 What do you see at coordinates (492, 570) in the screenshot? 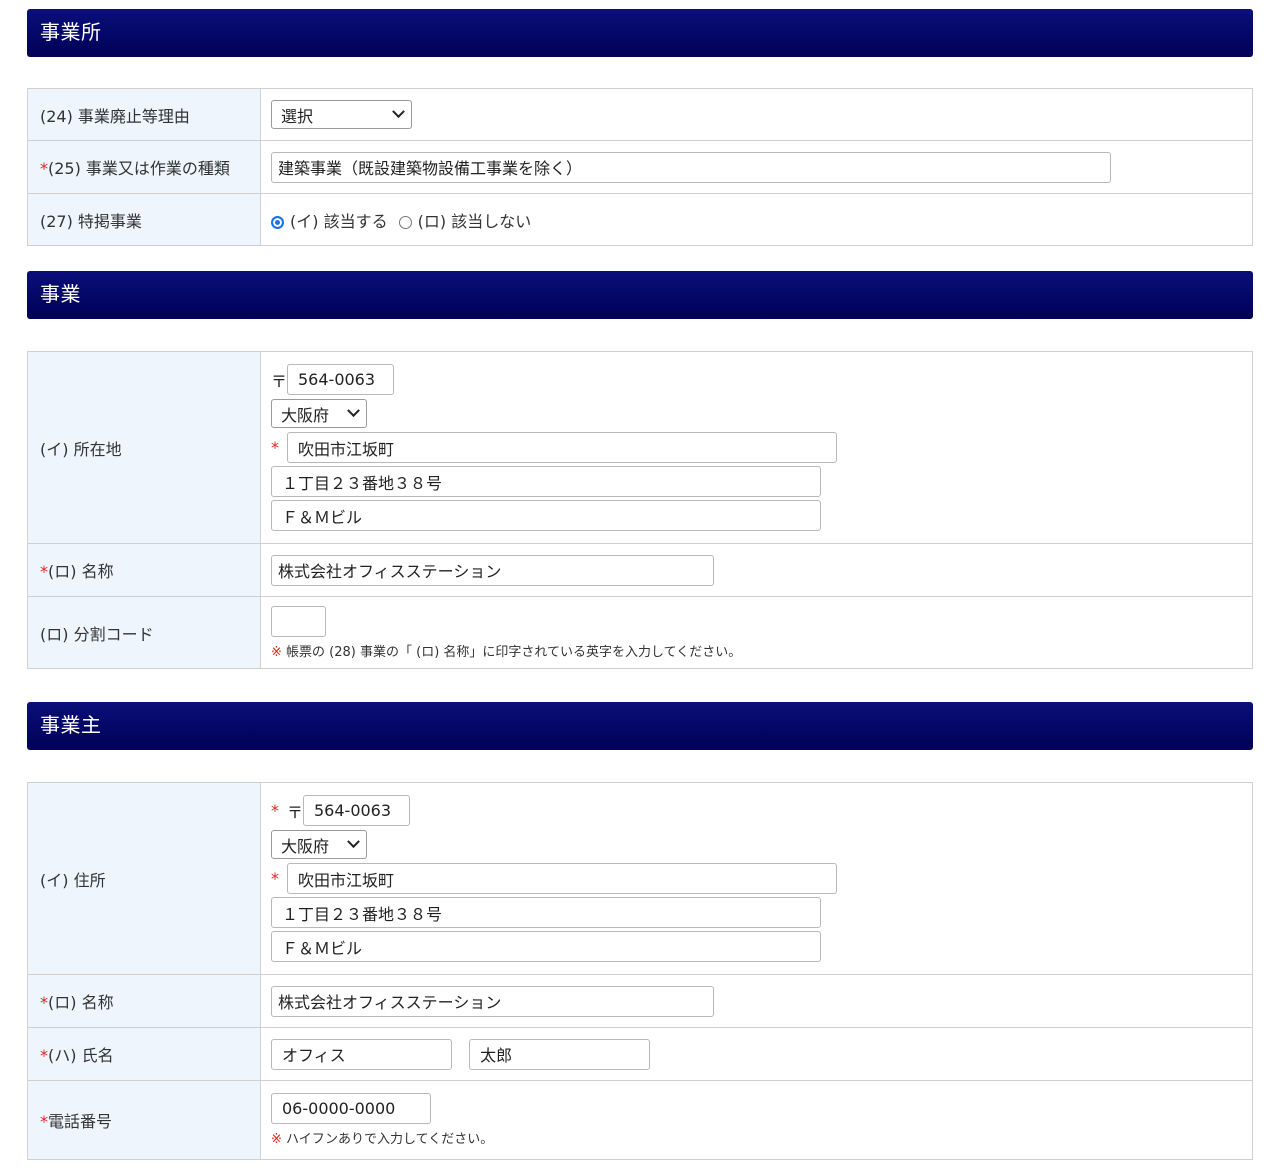
I see `business-name-input` at bounding box center [492, 570].